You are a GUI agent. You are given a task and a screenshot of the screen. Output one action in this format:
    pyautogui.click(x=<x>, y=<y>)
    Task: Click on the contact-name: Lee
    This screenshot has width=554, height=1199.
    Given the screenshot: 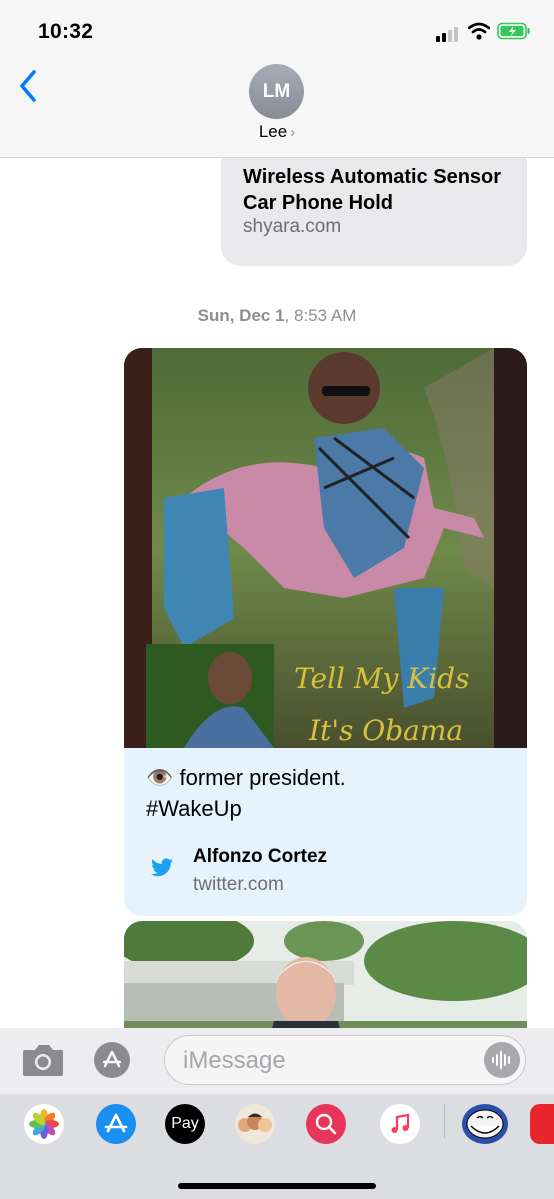 What is the action you would take?
    pyautogui.click(x=273, y=131)
    